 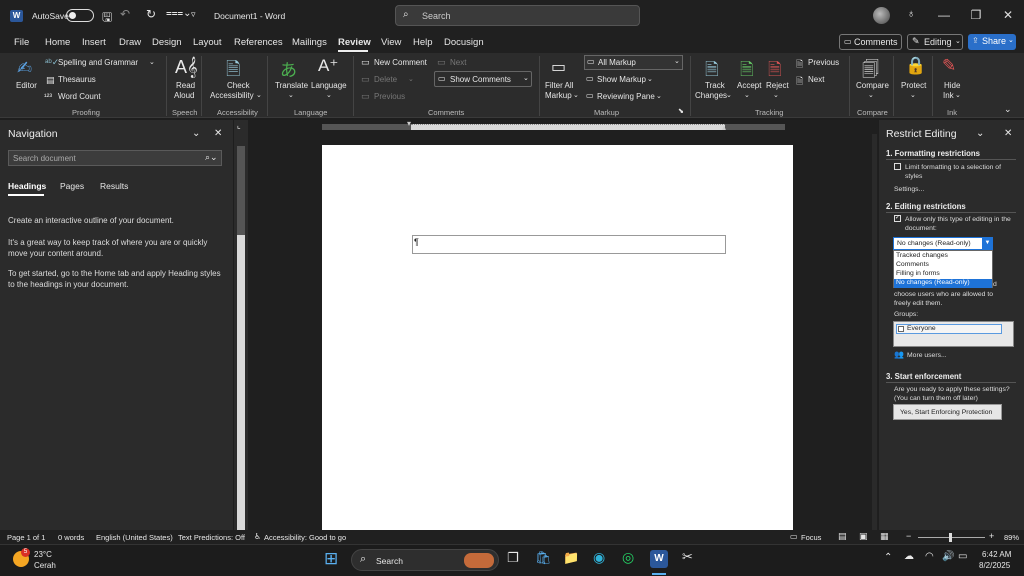 I want to click on accessibility-status: Accessibility: Good to go, so click(x=305, y=537).